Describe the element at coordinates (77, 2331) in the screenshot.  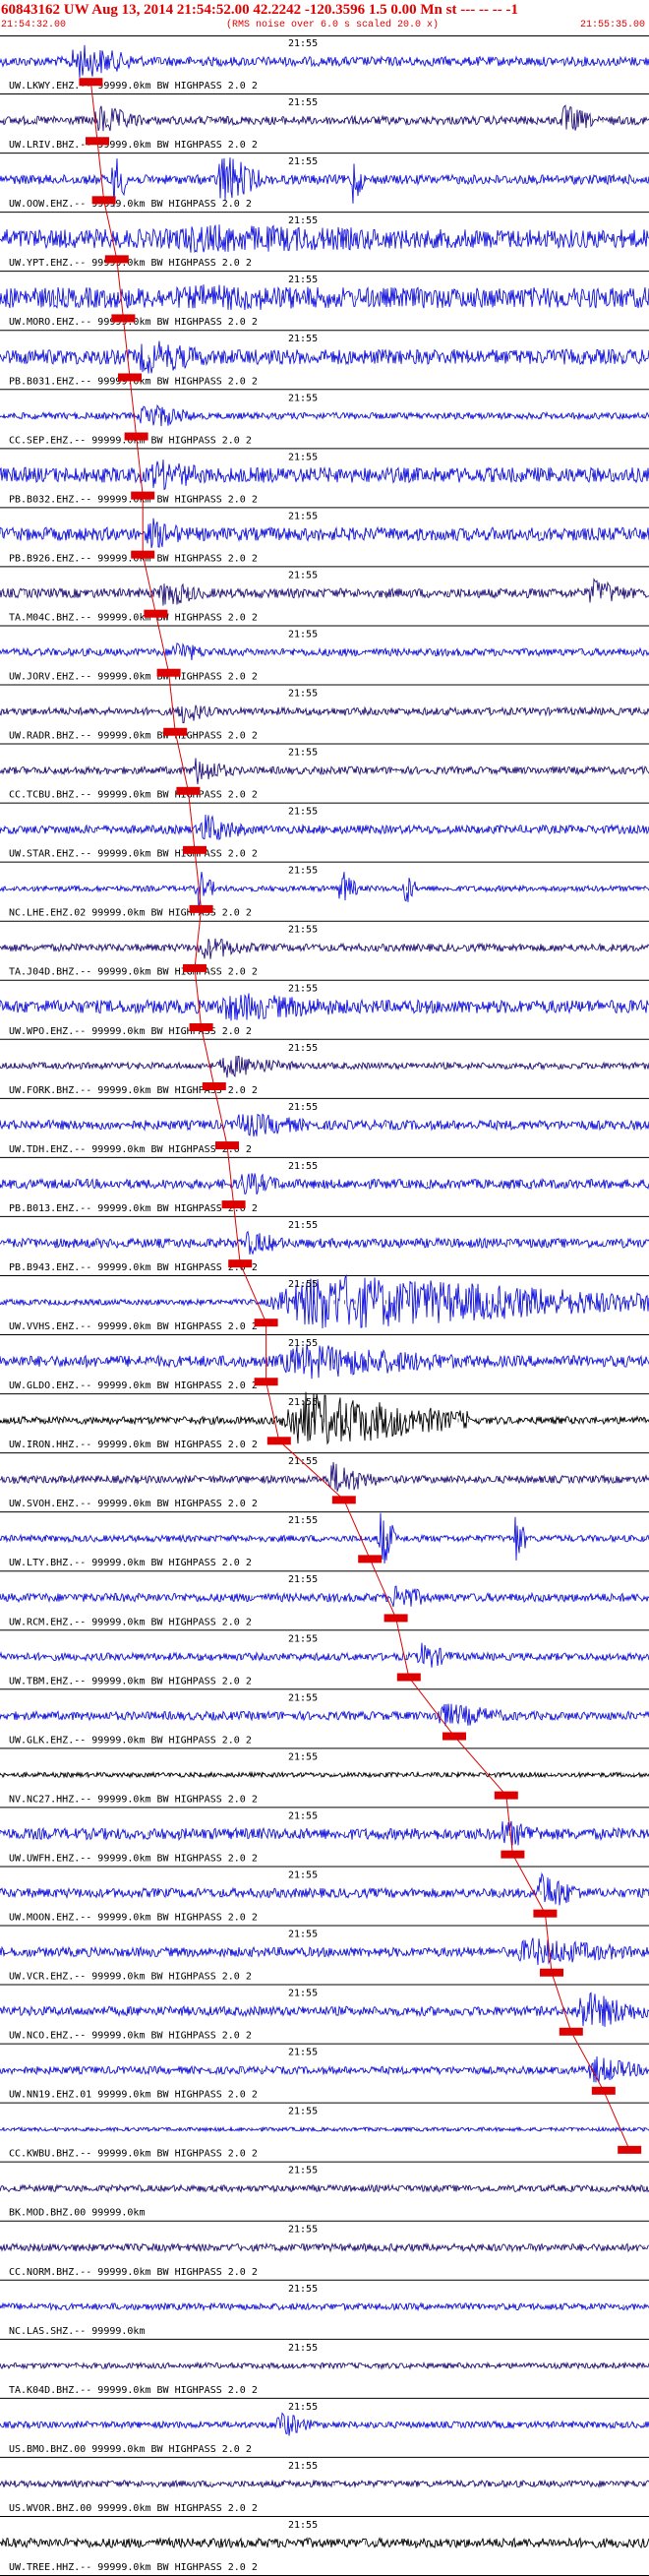
I see `trace-label: NC.LAS.SHZ.-- 99999.0km` at that location.